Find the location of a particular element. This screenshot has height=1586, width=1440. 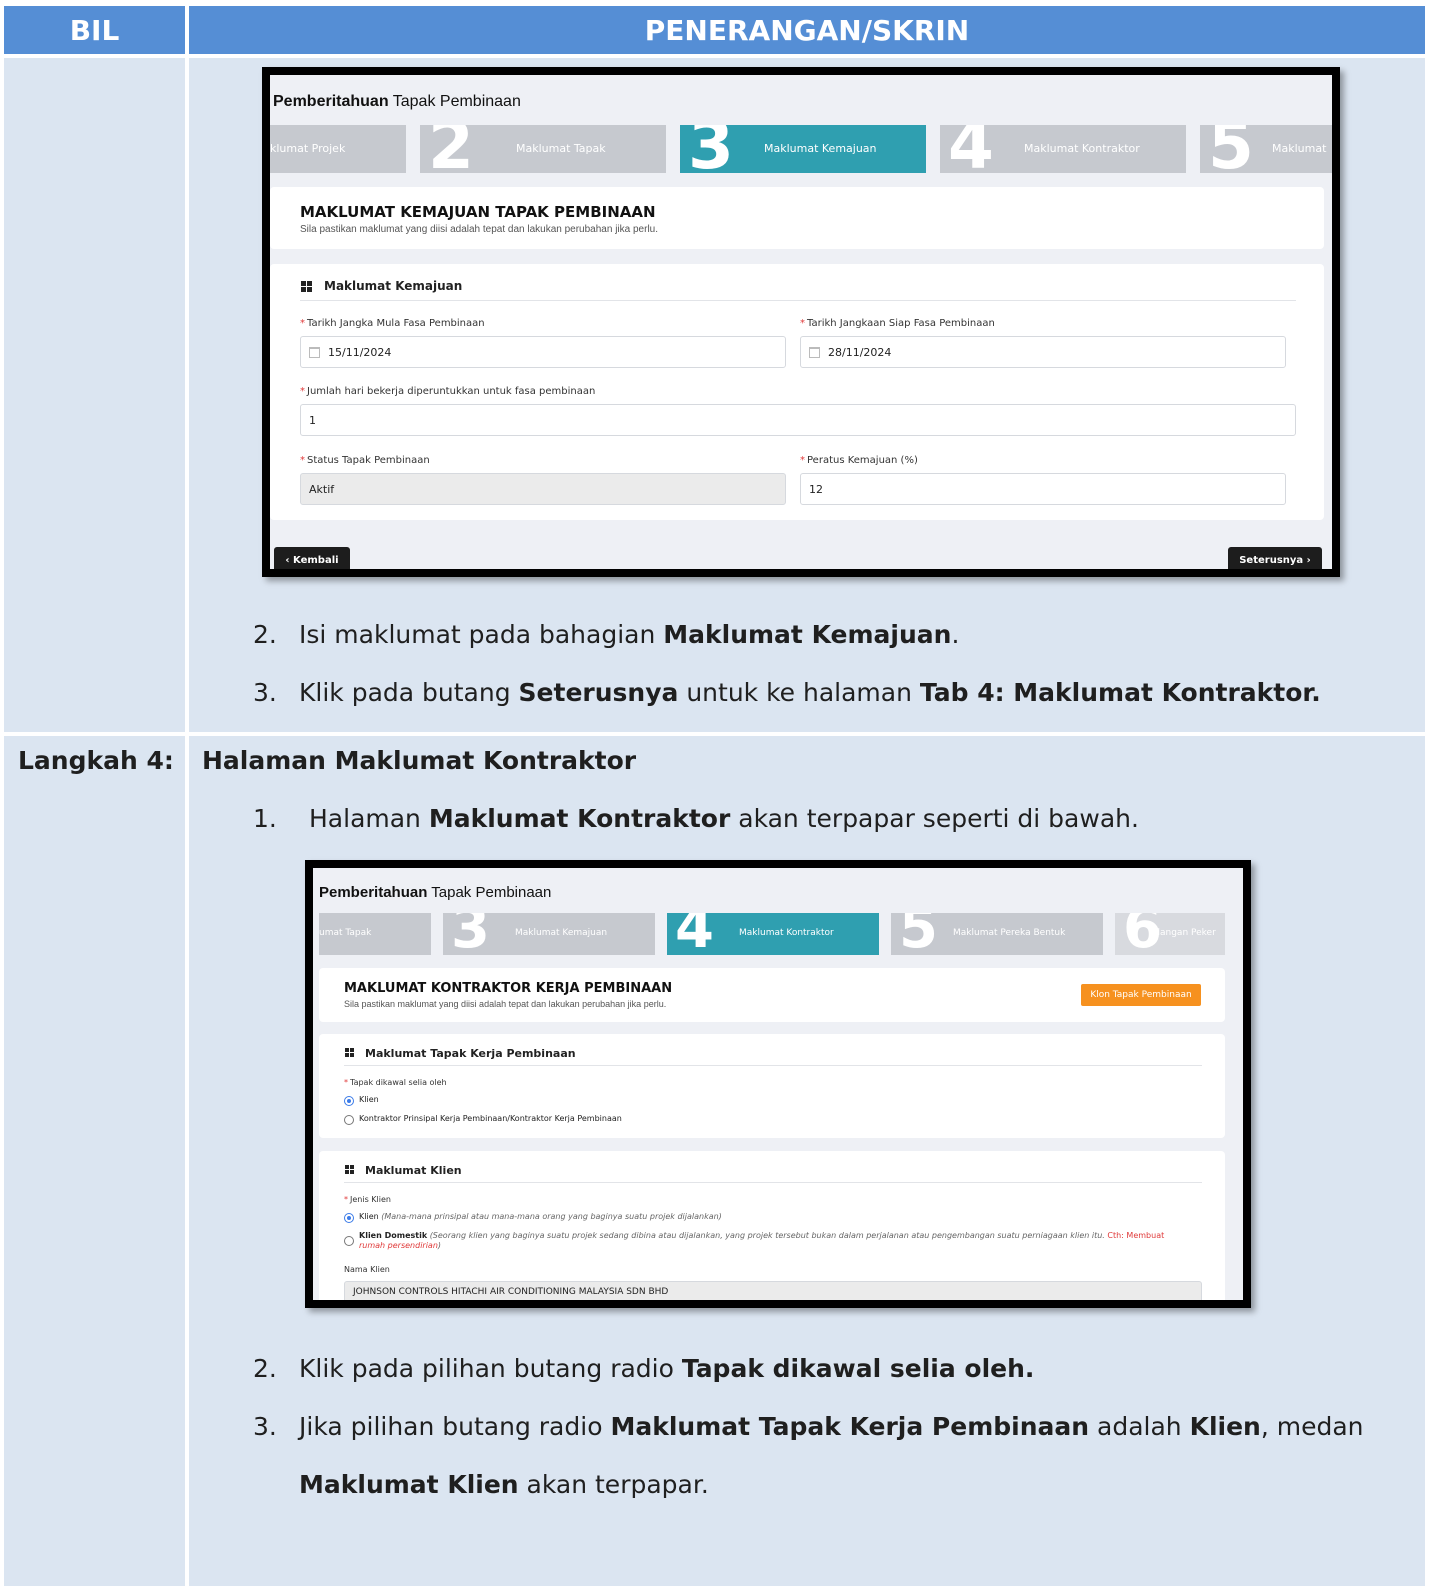

section-title: Maklumat Kemajuan is located at coordinates (393, 286).